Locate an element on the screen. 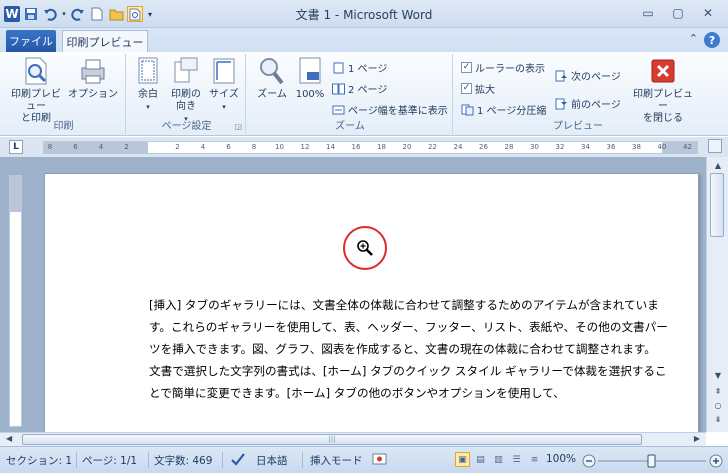 The image size is (728, 473). next-page-label: 次のページ is located at coordinates (596, 77).